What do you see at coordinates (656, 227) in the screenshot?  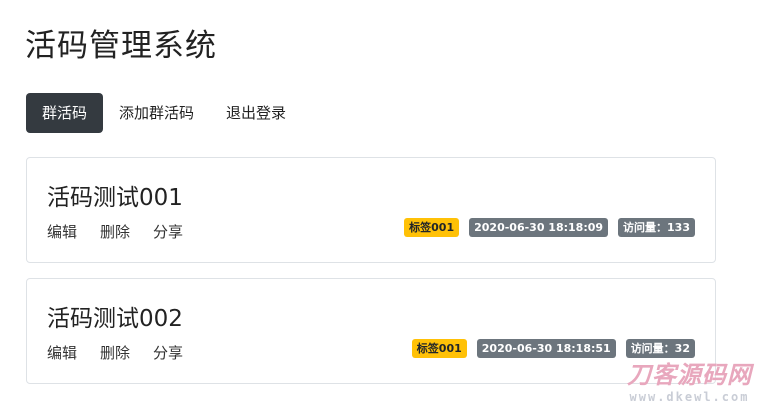 I see `visits-badge: 访问量：133` at bounding box center [656, 227].